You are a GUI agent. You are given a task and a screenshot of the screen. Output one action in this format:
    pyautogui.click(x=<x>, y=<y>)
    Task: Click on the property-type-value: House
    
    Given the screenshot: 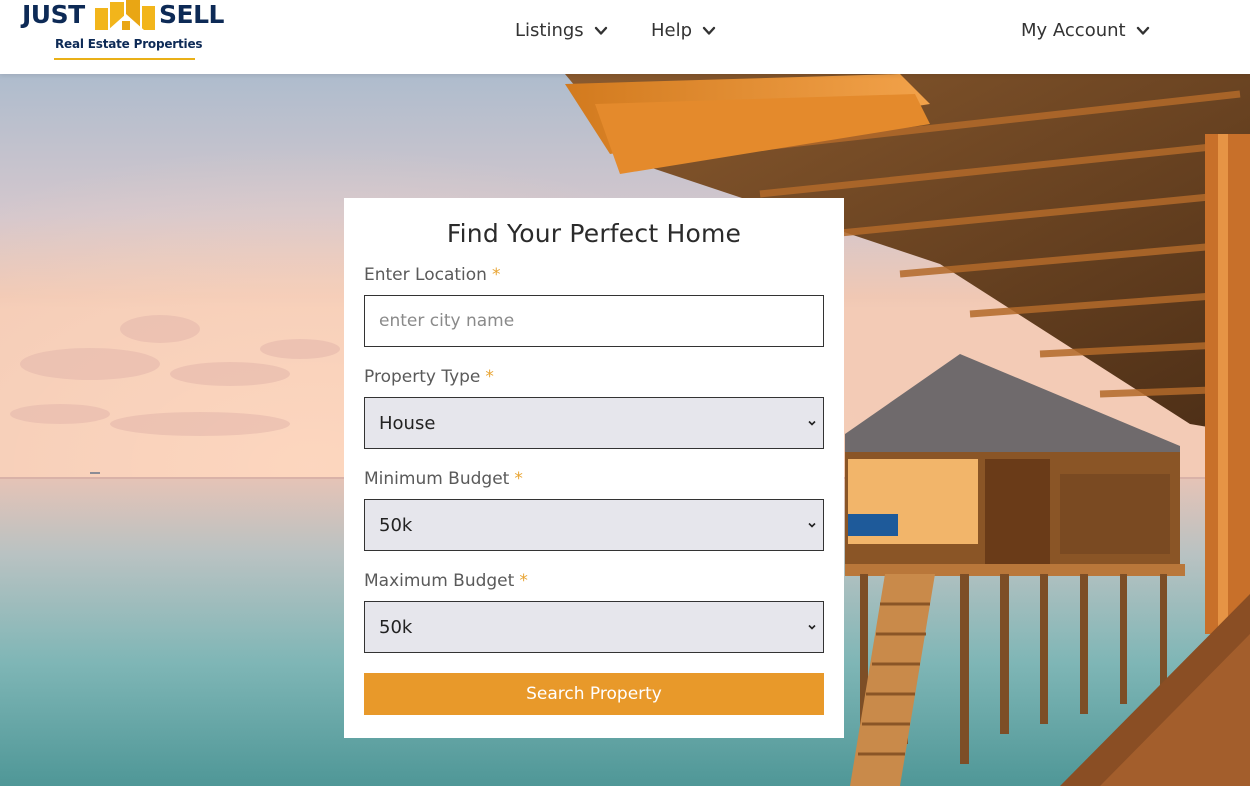 What is the action you would take?
    pyautogui.click(x=407, y=423)
    